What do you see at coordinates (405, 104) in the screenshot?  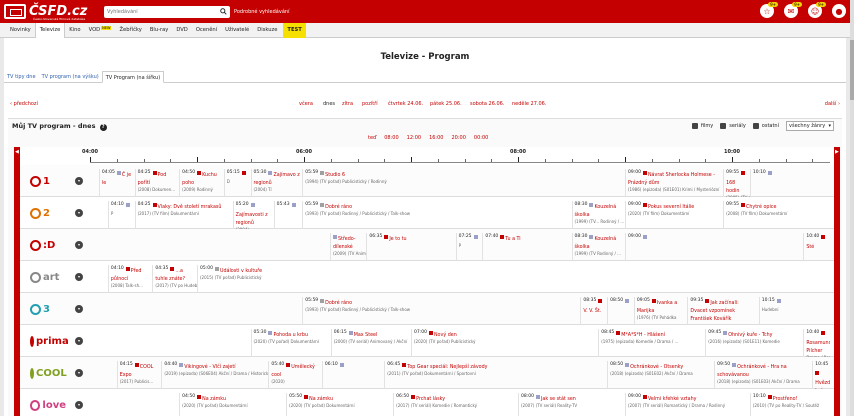 I see `day-link-4: čtvrtek 24.06.` at bounding box center [405, 104].